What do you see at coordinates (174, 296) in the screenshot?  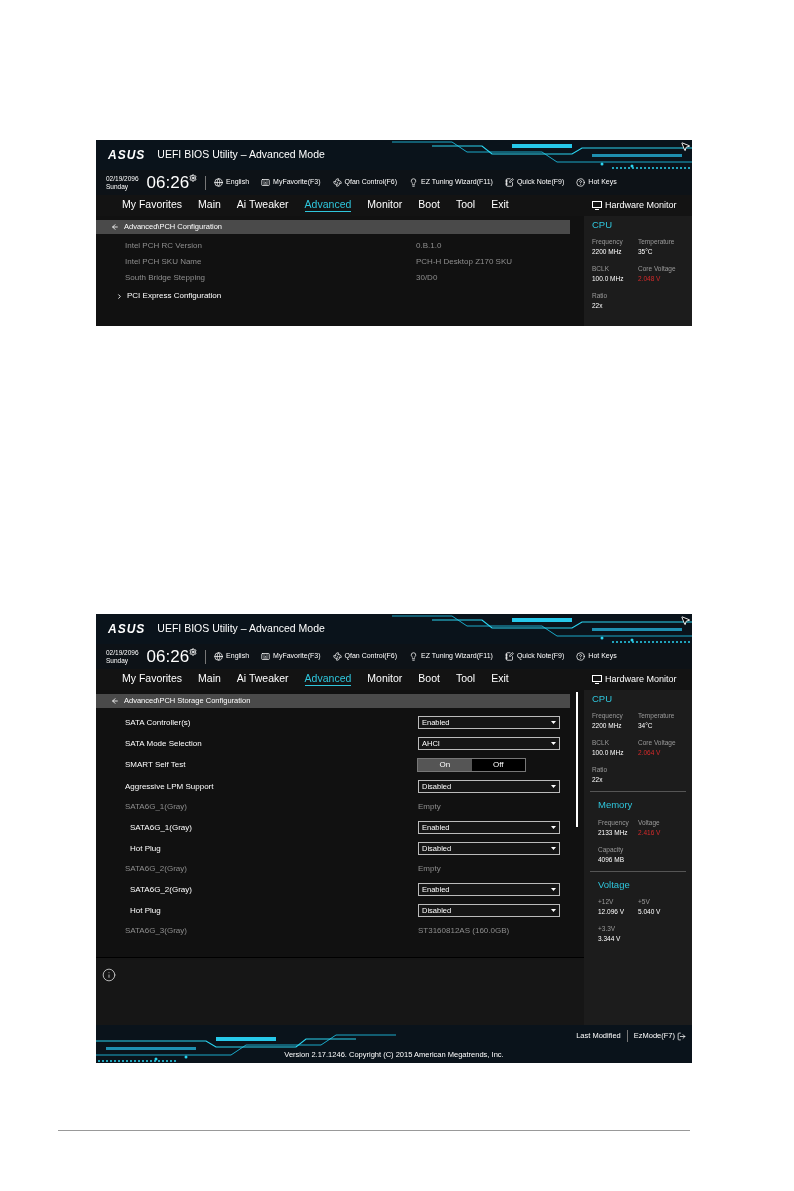 I see `submenu-link: PCI Express Configuration` at bounding box center [174, 296].